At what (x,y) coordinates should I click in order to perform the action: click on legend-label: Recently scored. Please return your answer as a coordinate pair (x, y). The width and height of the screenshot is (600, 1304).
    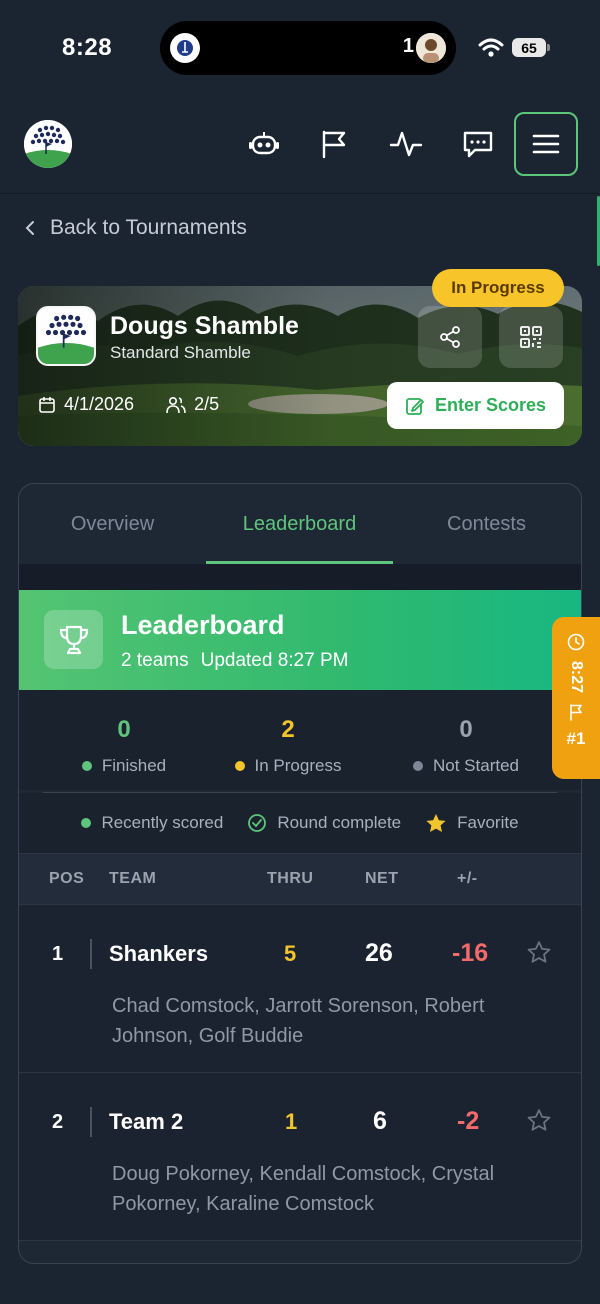
    Looking at the image, I should click on (162, 822).